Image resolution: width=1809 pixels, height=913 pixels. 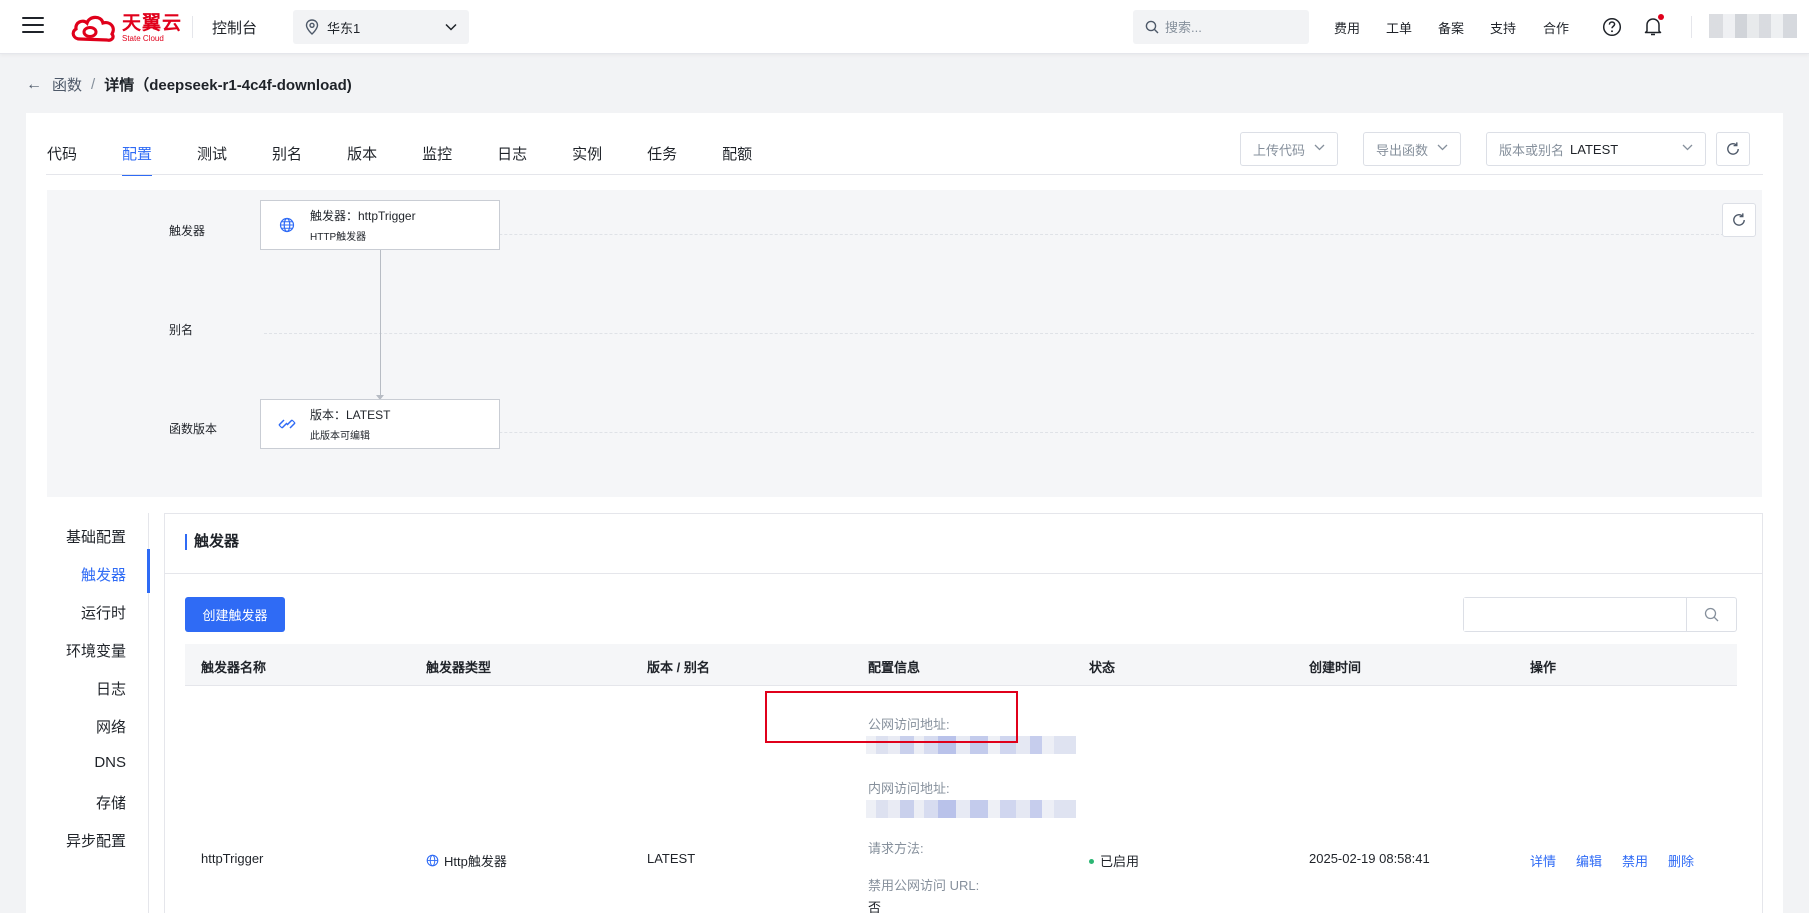 I want to click on tab-quota: 配额, so click(x=737, y=154).